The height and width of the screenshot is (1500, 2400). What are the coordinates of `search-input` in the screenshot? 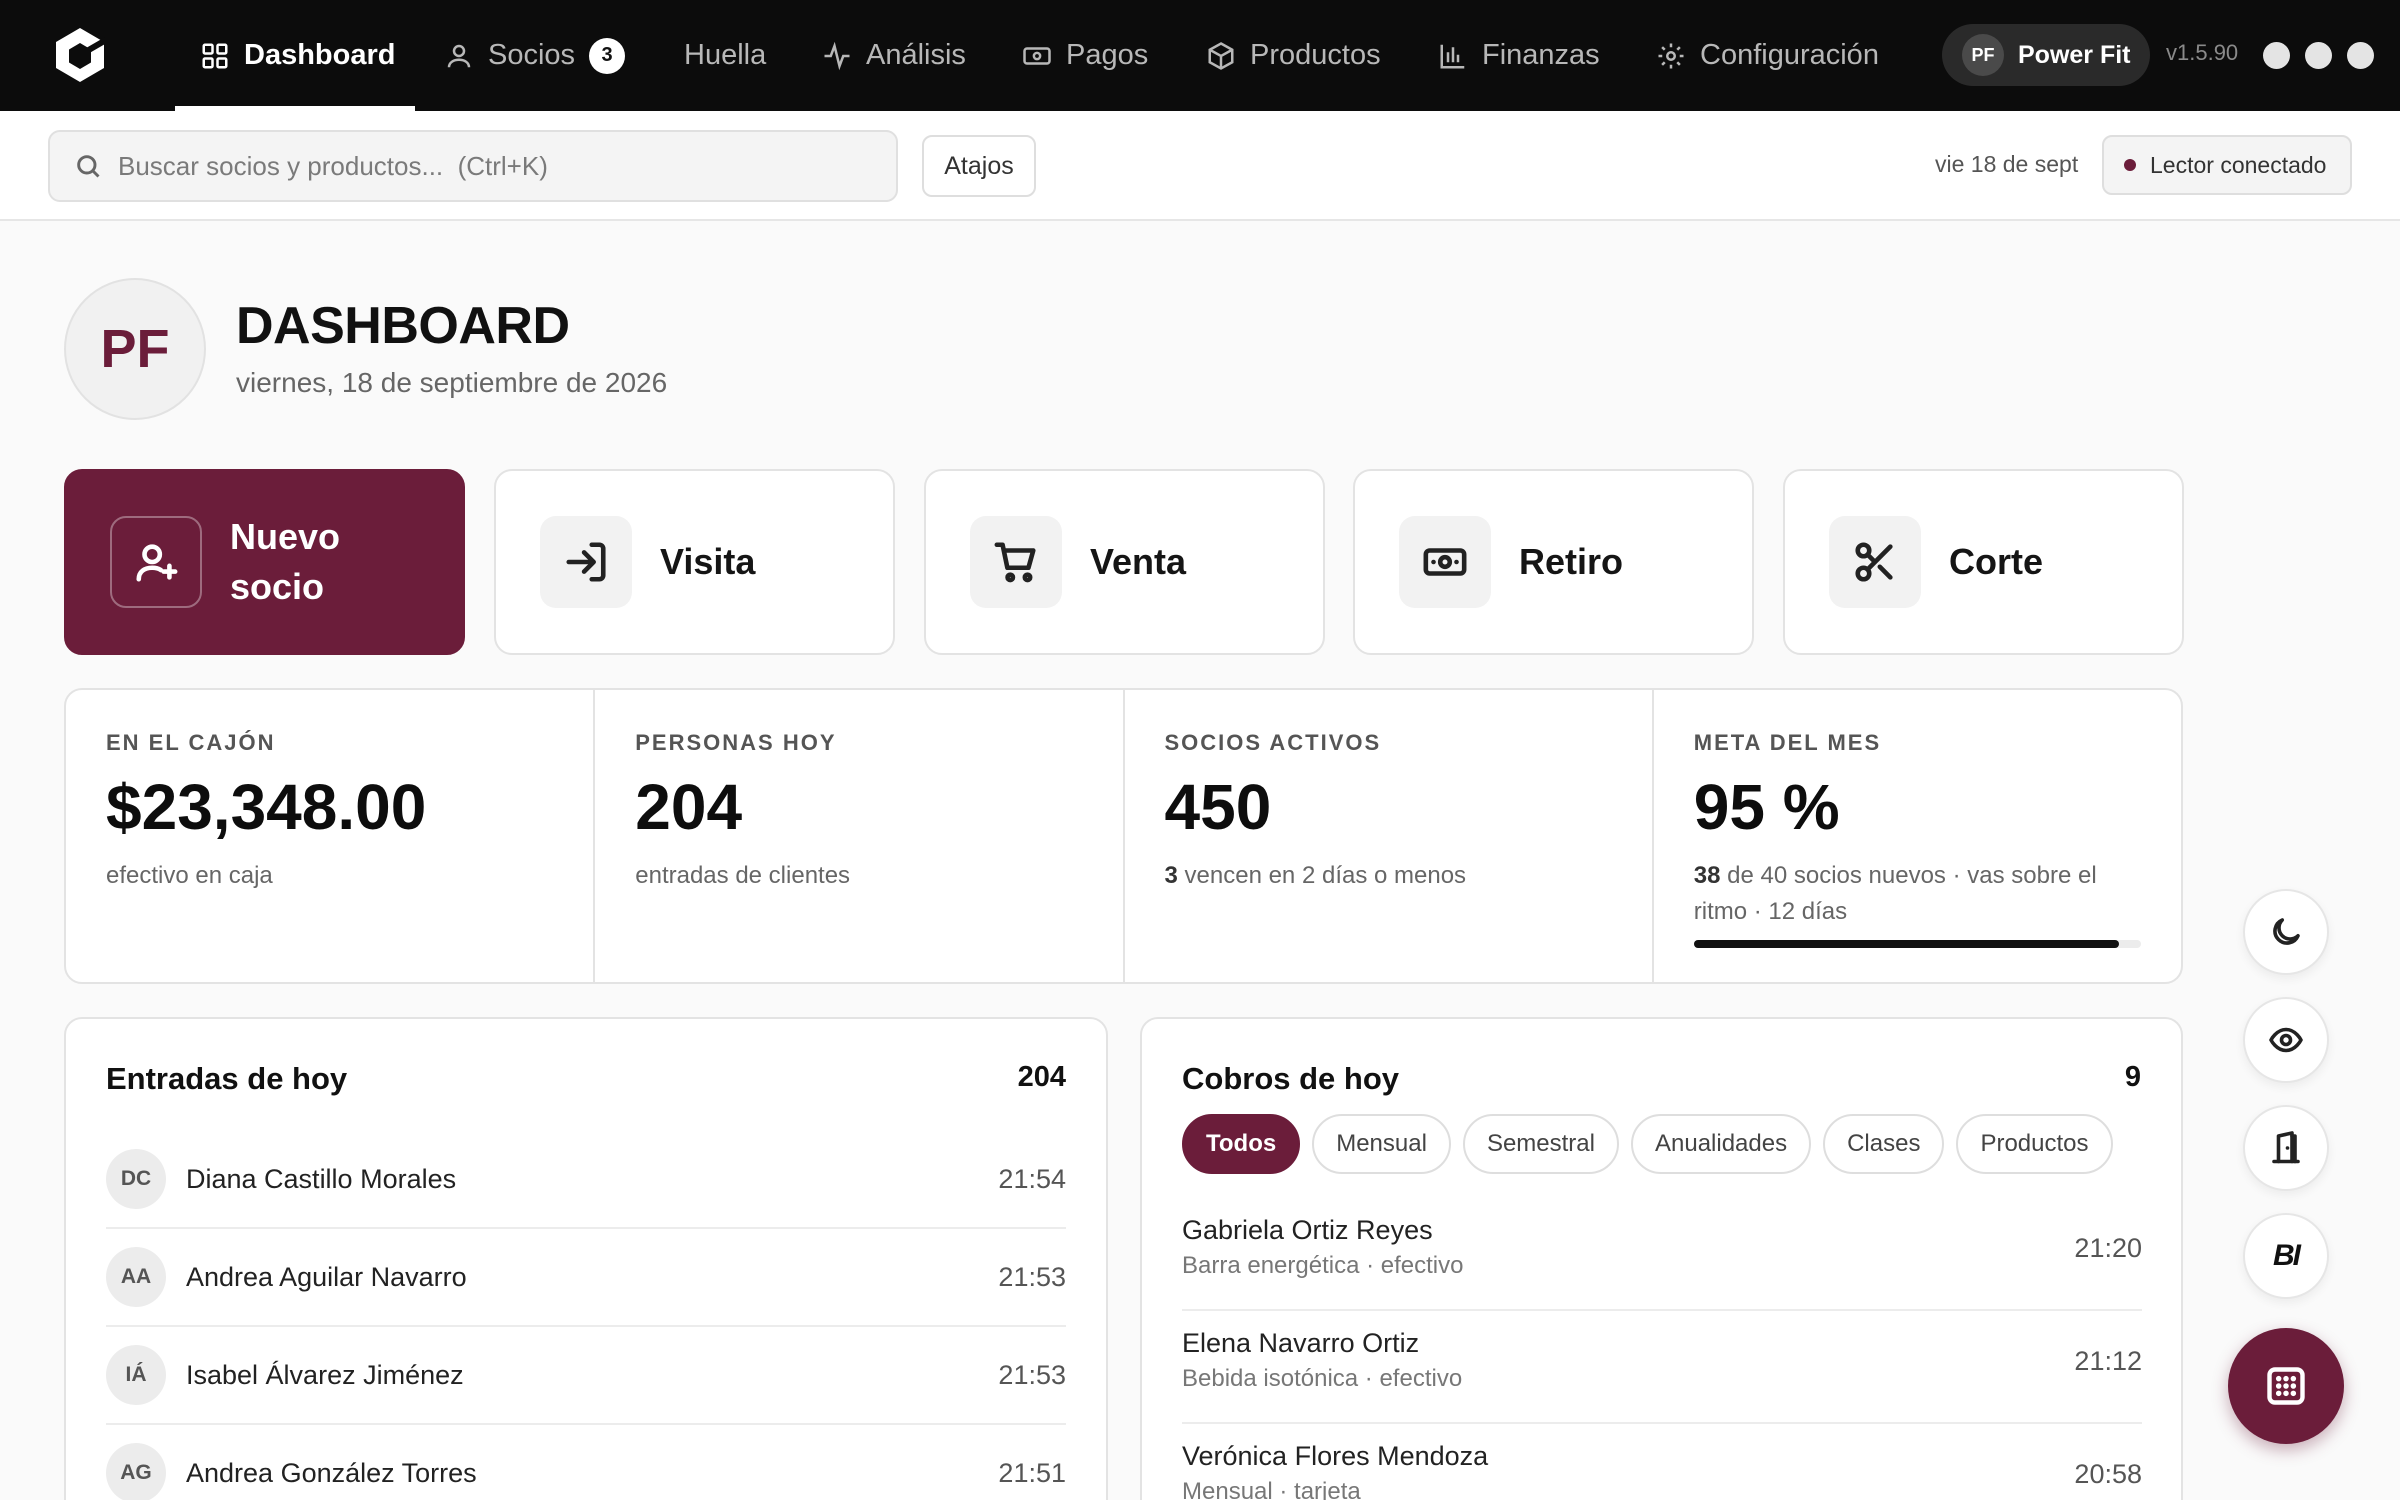 It's located at (498, 166).